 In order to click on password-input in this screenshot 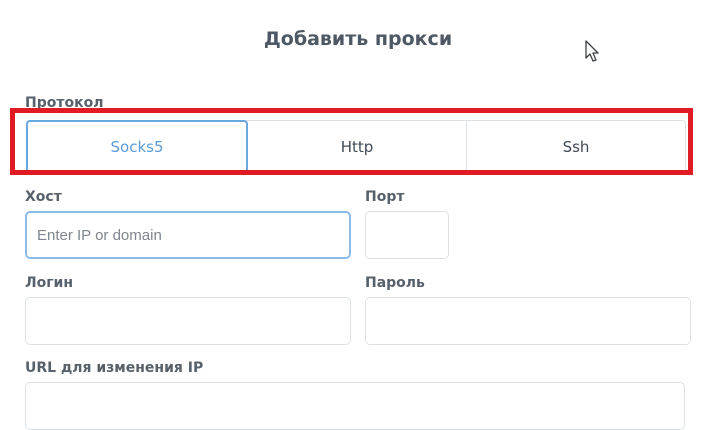, I will do `click(528, 321)`.